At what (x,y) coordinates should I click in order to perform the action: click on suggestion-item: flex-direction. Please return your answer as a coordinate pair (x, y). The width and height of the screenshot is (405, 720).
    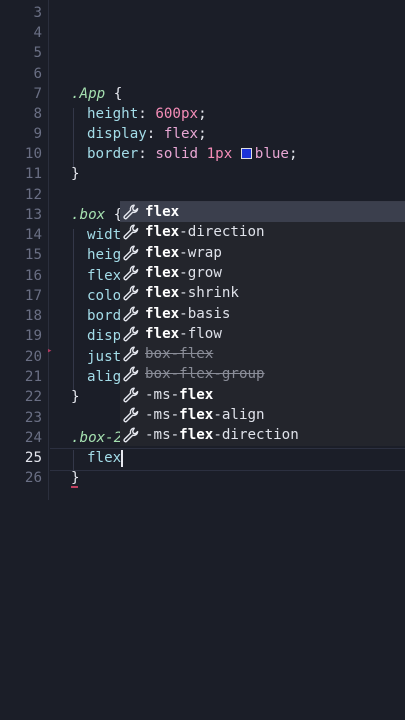
    Looking at the image, I should click on (262, 232).